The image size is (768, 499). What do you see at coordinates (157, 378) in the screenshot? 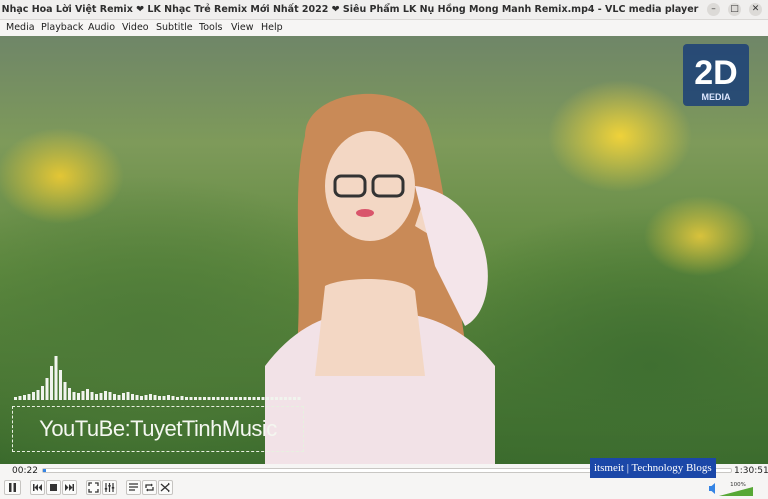
I see `audio-spectrum` at bounding box center [157, 378].